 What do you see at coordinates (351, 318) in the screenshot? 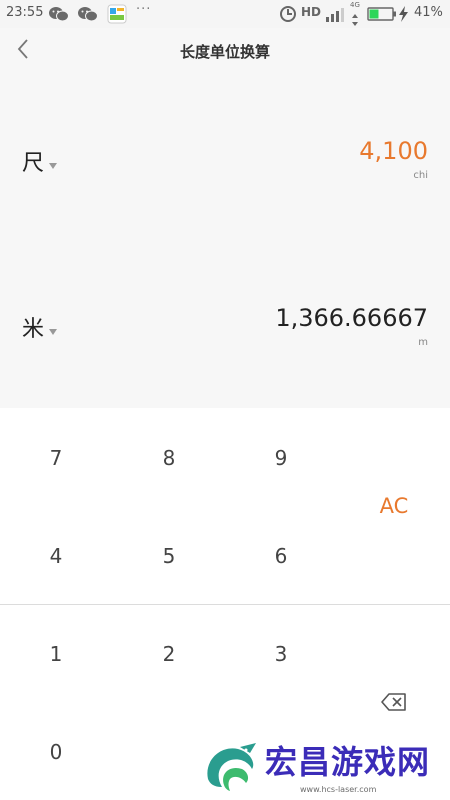
I see `to-value: 1,366.66667` at bounding box center [351, 318].